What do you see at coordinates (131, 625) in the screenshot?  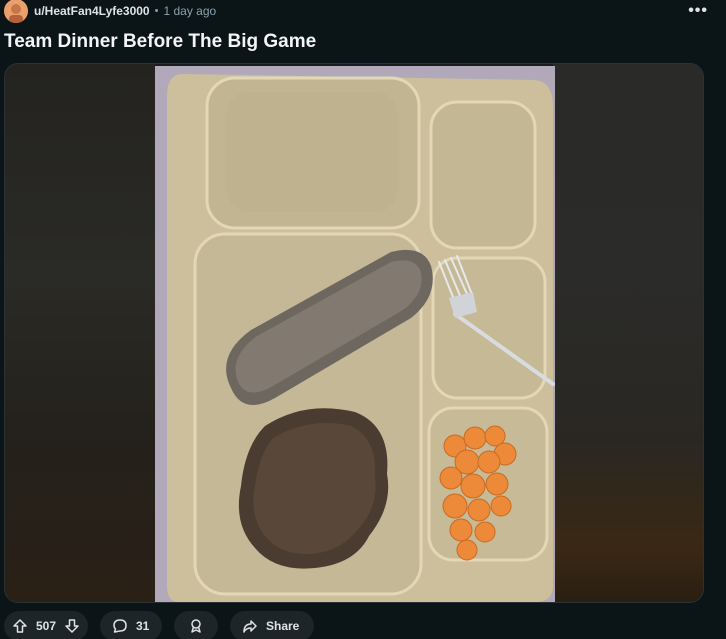 I see `comments-button: 31` at bounding box center [131, 625].